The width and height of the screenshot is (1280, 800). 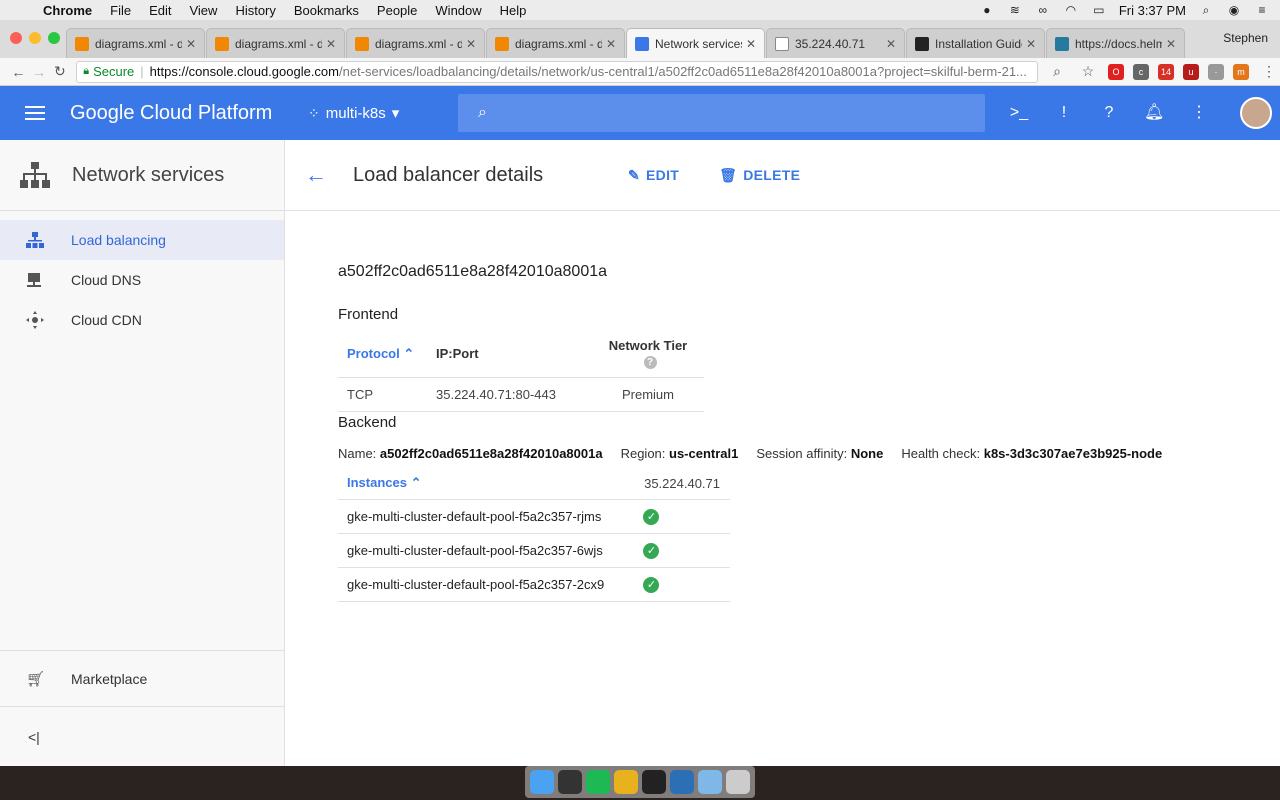 What do you see at coordinates (1206, 10) in the screenshot?
I see `spotlight-search-icon: ⌕` at bounding box center [1206, 10].